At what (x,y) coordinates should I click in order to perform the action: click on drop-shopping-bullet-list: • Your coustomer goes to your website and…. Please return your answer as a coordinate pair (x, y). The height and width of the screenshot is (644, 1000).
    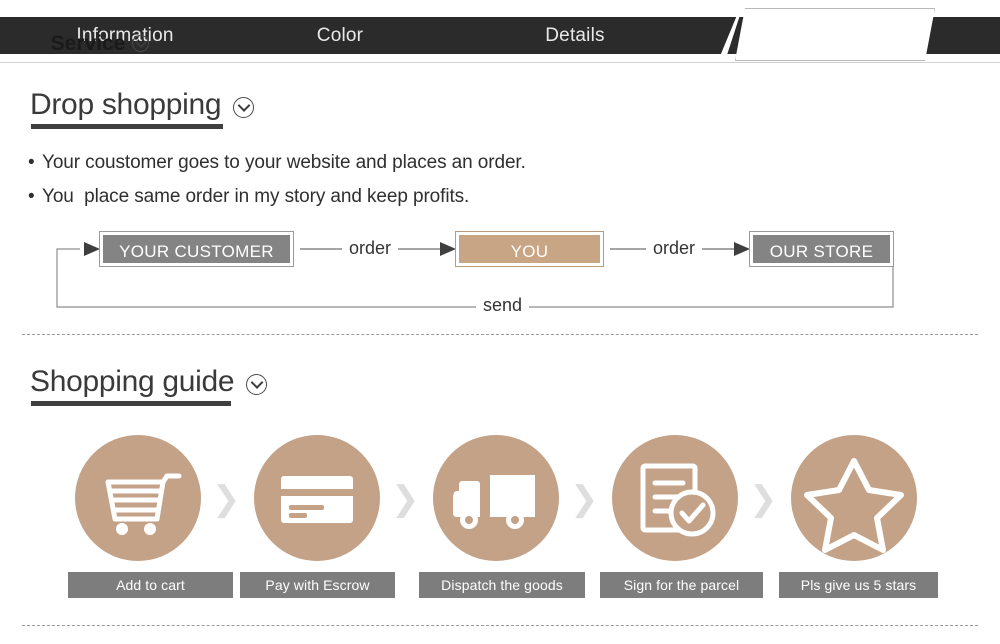
    Looking at the image, I should click on (478, 180).